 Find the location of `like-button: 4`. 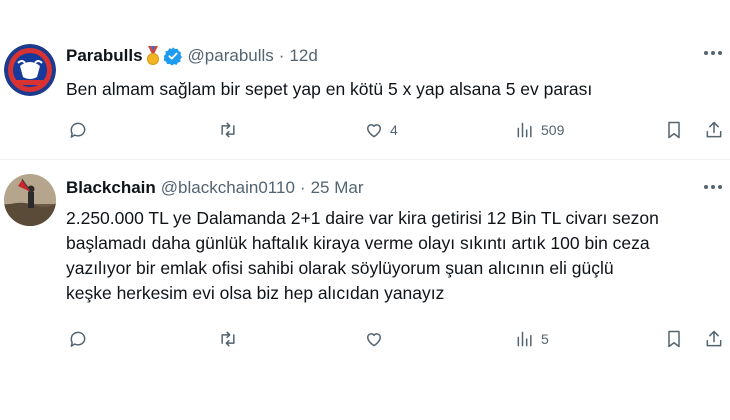

like-button: 4 is located at coordinates (381, 130).